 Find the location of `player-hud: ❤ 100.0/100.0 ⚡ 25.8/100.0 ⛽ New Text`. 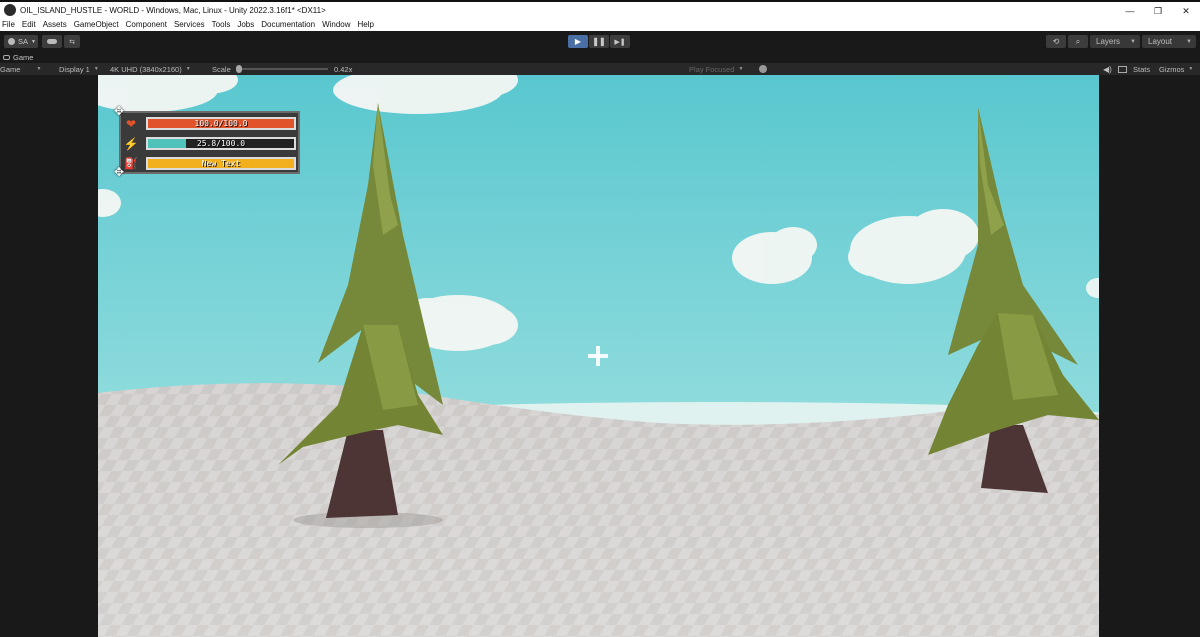

player-hud: ❤ 100.0/100.0 ⚡ 25.8/100.0 ⛽ New Text is located at coordinates (209, 142).